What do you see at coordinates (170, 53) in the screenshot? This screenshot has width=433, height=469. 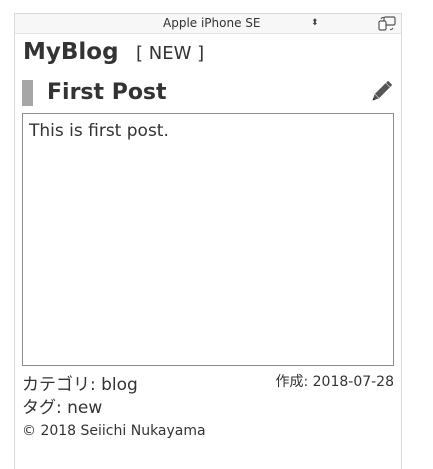 I see `new-post-link: [ NEW ]` at bounding box center [170, 53].